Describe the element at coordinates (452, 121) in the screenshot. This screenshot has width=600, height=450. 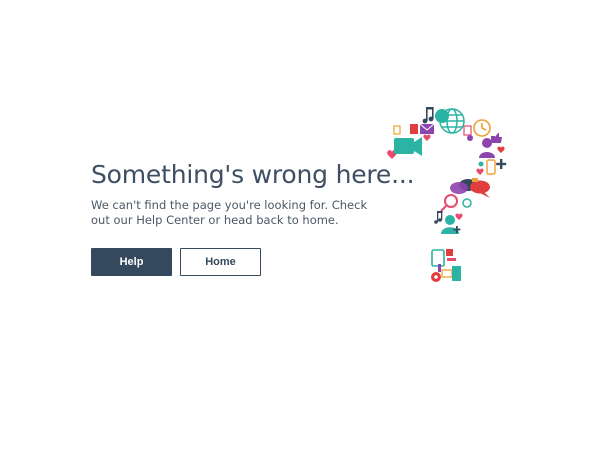
I see `globe-icon` at that location.